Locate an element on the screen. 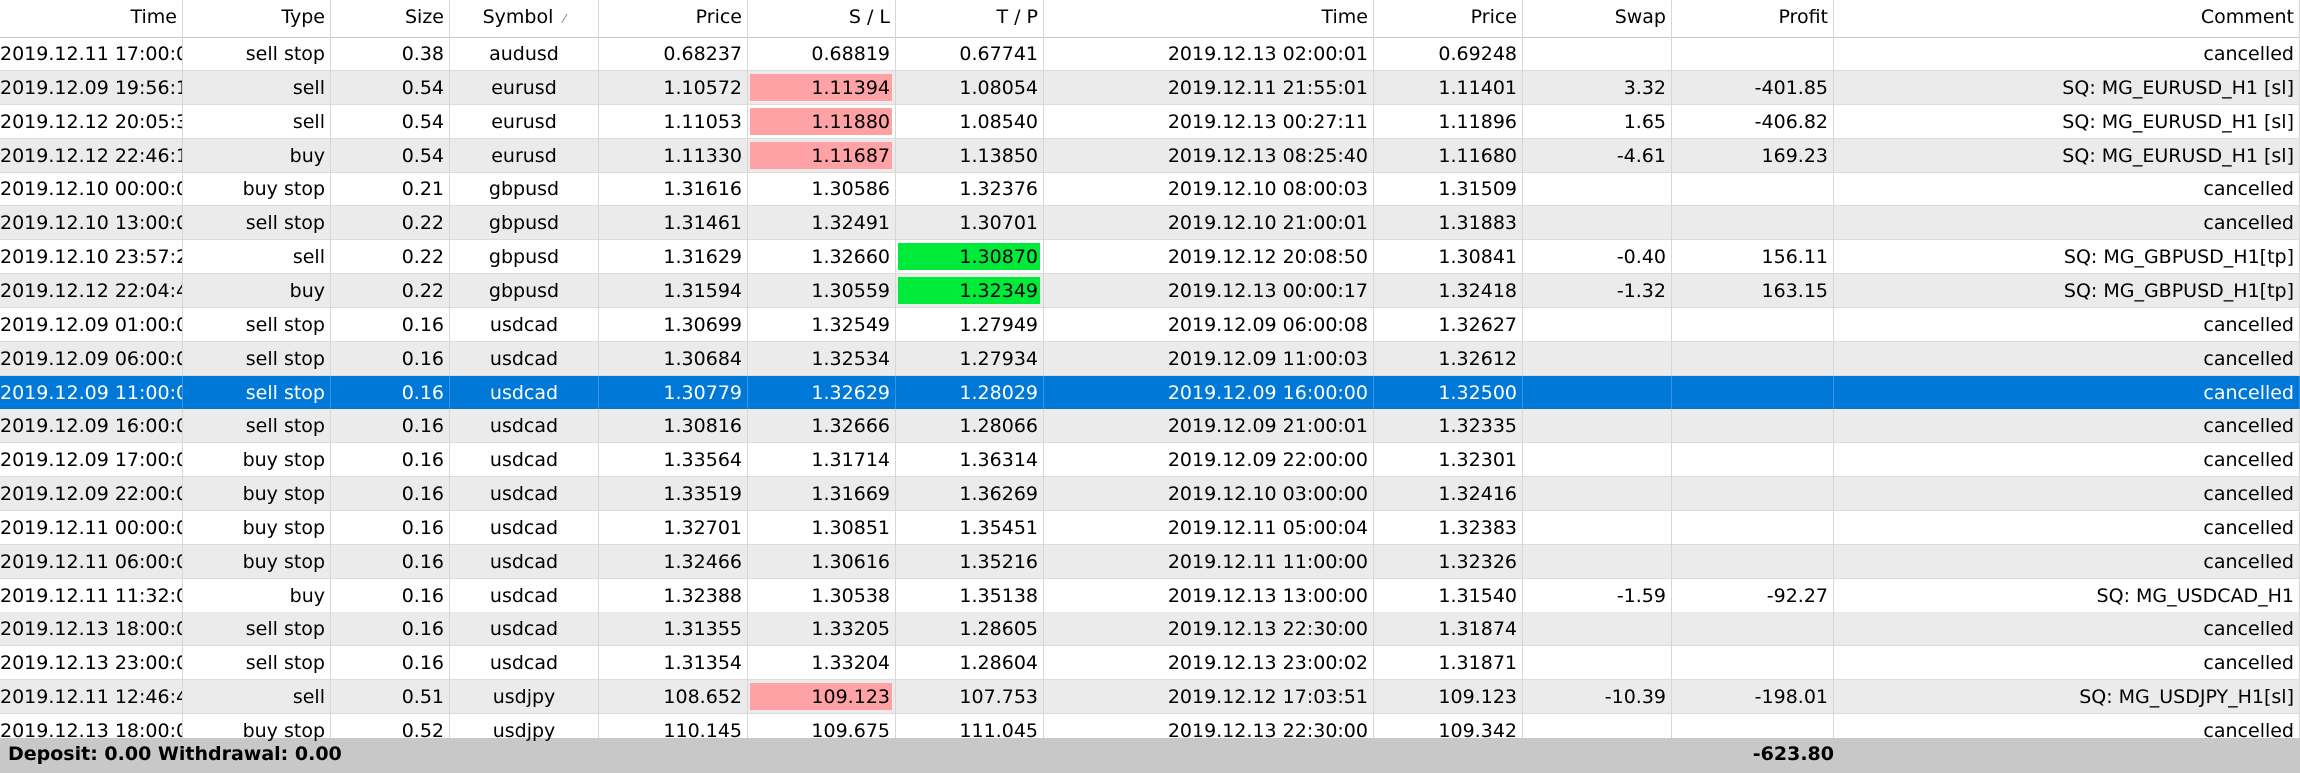 The width and height of the screenshot is (2300, 773). col-header-profit: Profit is located at coordinates (1753, 18).